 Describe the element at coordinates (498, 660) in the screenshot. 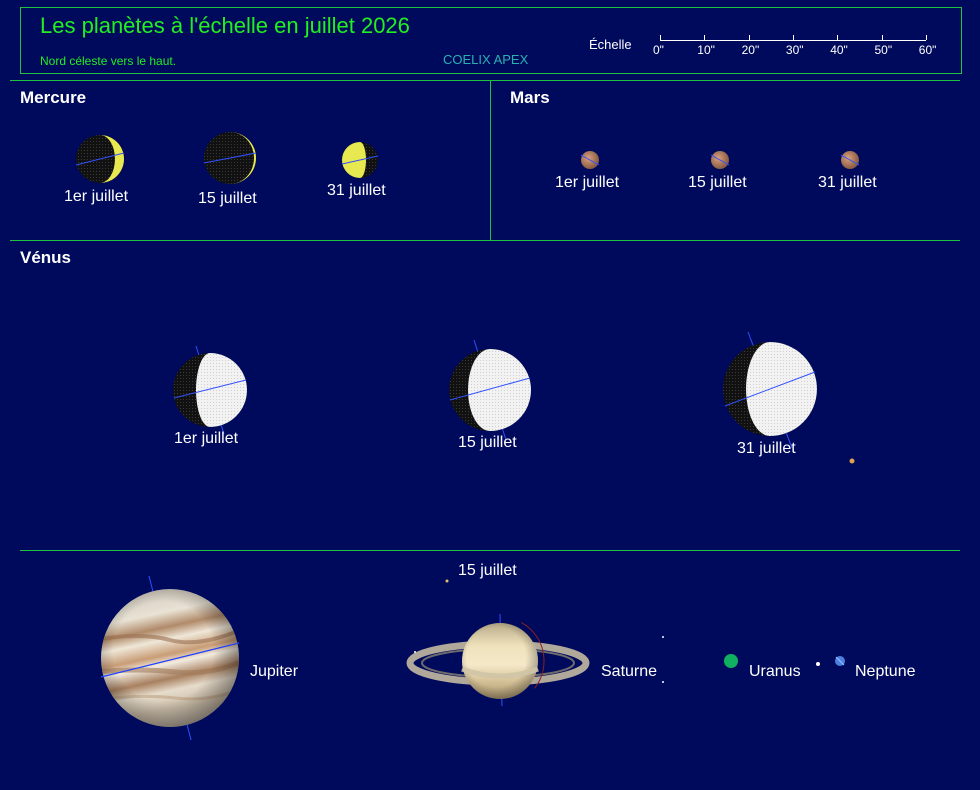

I see `saturn-planet` at that location.